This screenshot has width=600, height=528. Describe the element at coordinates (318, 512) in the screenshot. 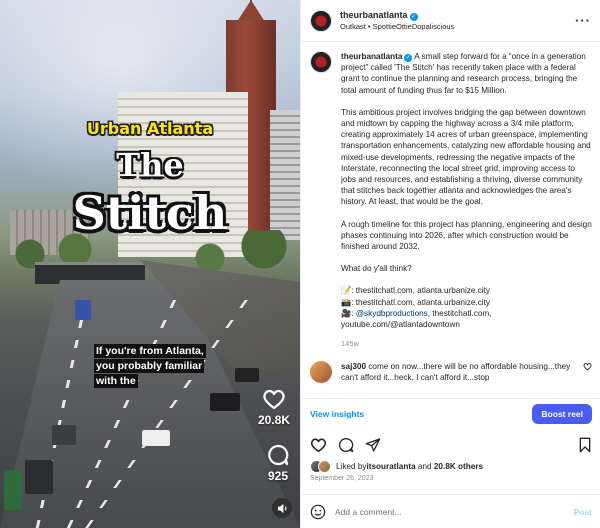

I see `emoji-icon` at that location.